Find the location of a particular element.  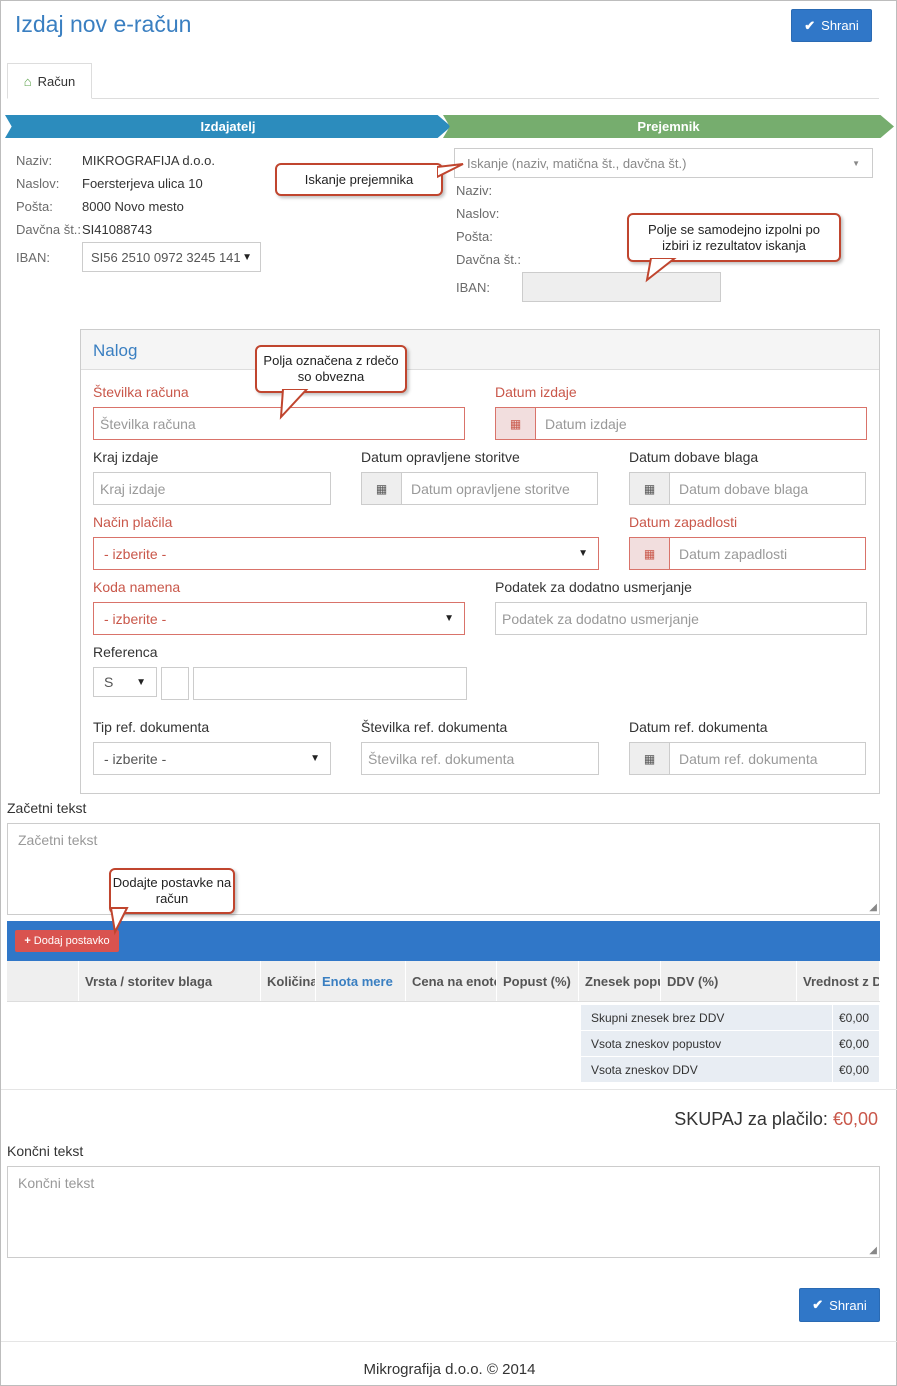

ref-doc-date-input: ▦ Datum ref. dokumenta is located at coordinates (747, 758).